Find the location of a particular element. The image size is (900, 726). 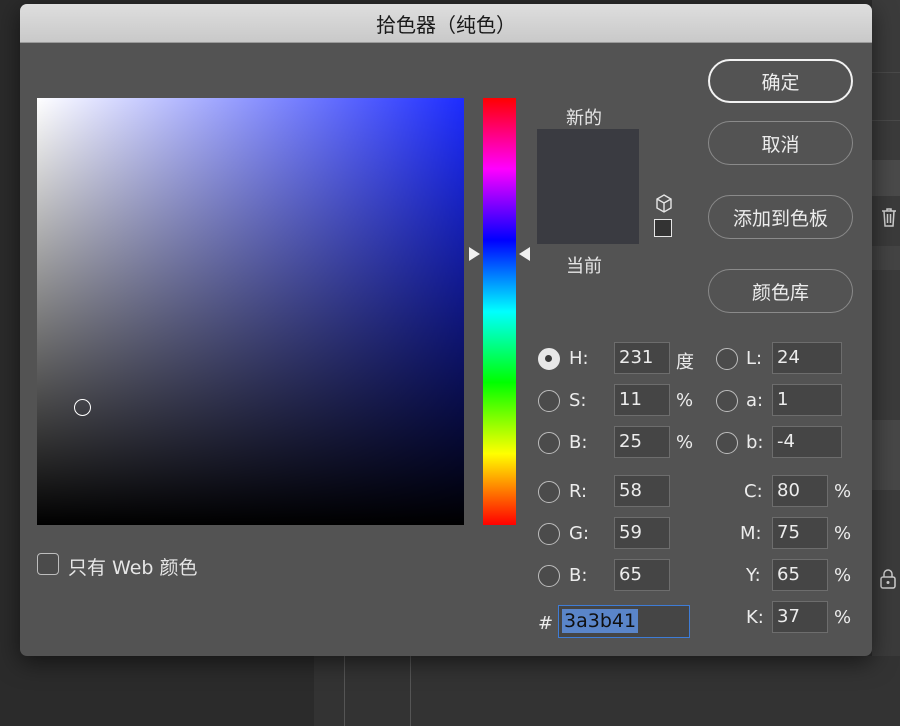

green-input: 59 is located at coordinates (642, 533).